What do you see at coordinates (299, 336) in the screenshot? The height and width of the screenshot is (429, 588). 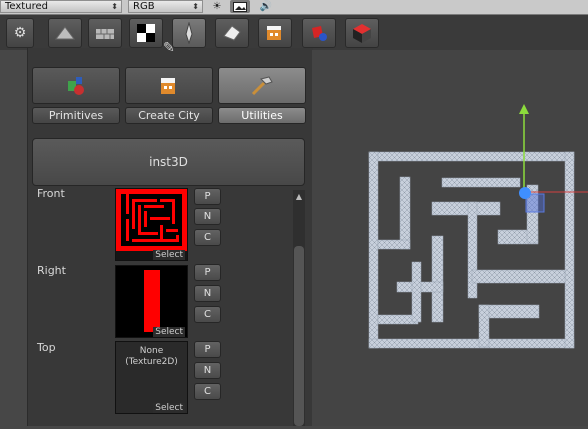 I see `scrollbar-thumb` at bounding box center [299, 336].